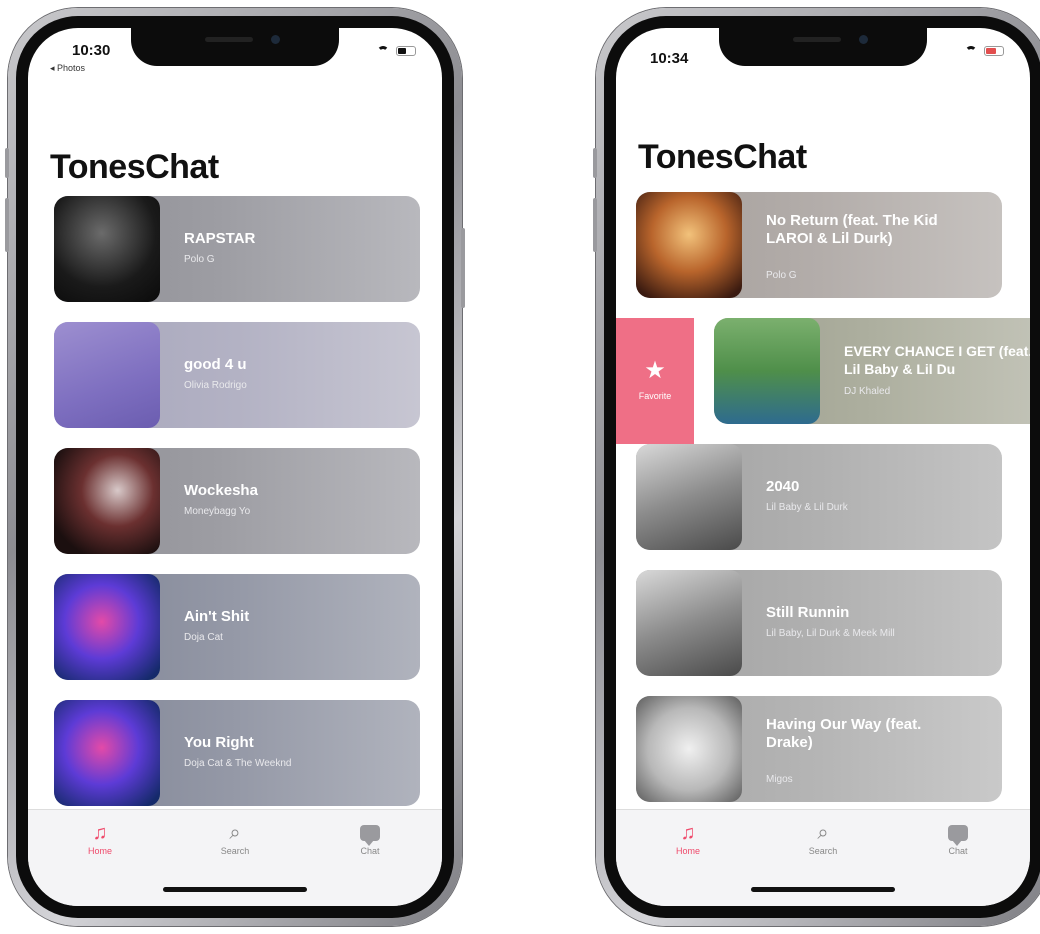  What do you see at coordinates (237, 375) in the screenshot?
I see `song-row: good 4 u Olivia Rodrigo` at bounding box center [237, 375].